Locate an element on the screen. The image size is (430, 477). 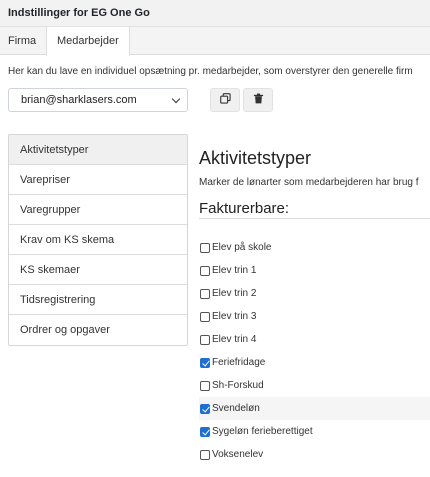
checkbox-label: Elev trin 1 is located at coordinates (234, 270).